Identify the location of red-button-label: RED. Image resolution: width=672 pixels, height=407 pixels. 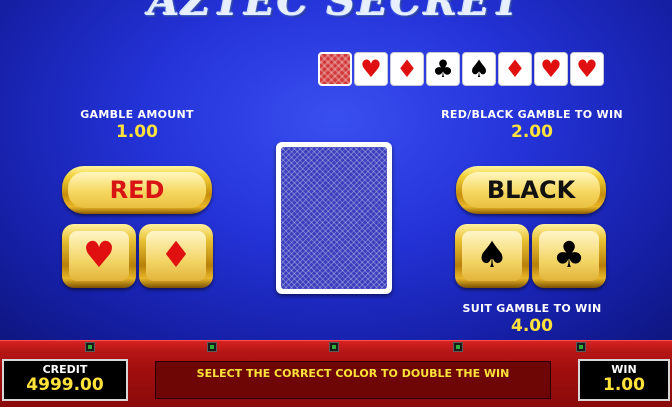
(137, 190).